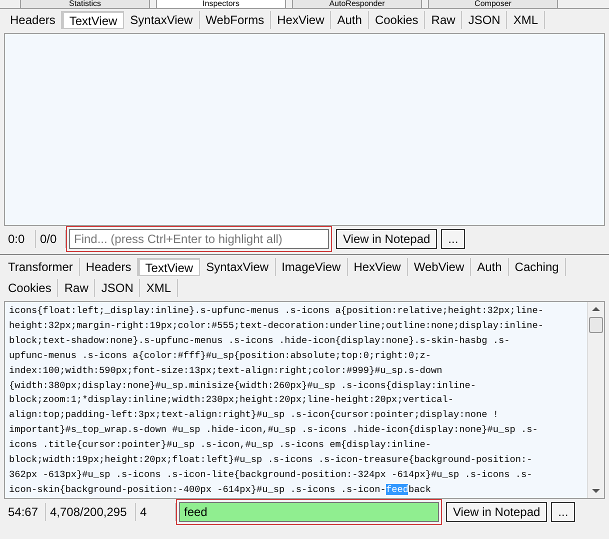 Image resolution: width=609 pixels, height=539 pixels. What do you see at coordinates (276, 325) in the screenshot?
I see `code-line: height:32px;margin-right:19px;color:#555;text-decoration:underline;outline:none;display:inline-` at bounding box center [276, 325].